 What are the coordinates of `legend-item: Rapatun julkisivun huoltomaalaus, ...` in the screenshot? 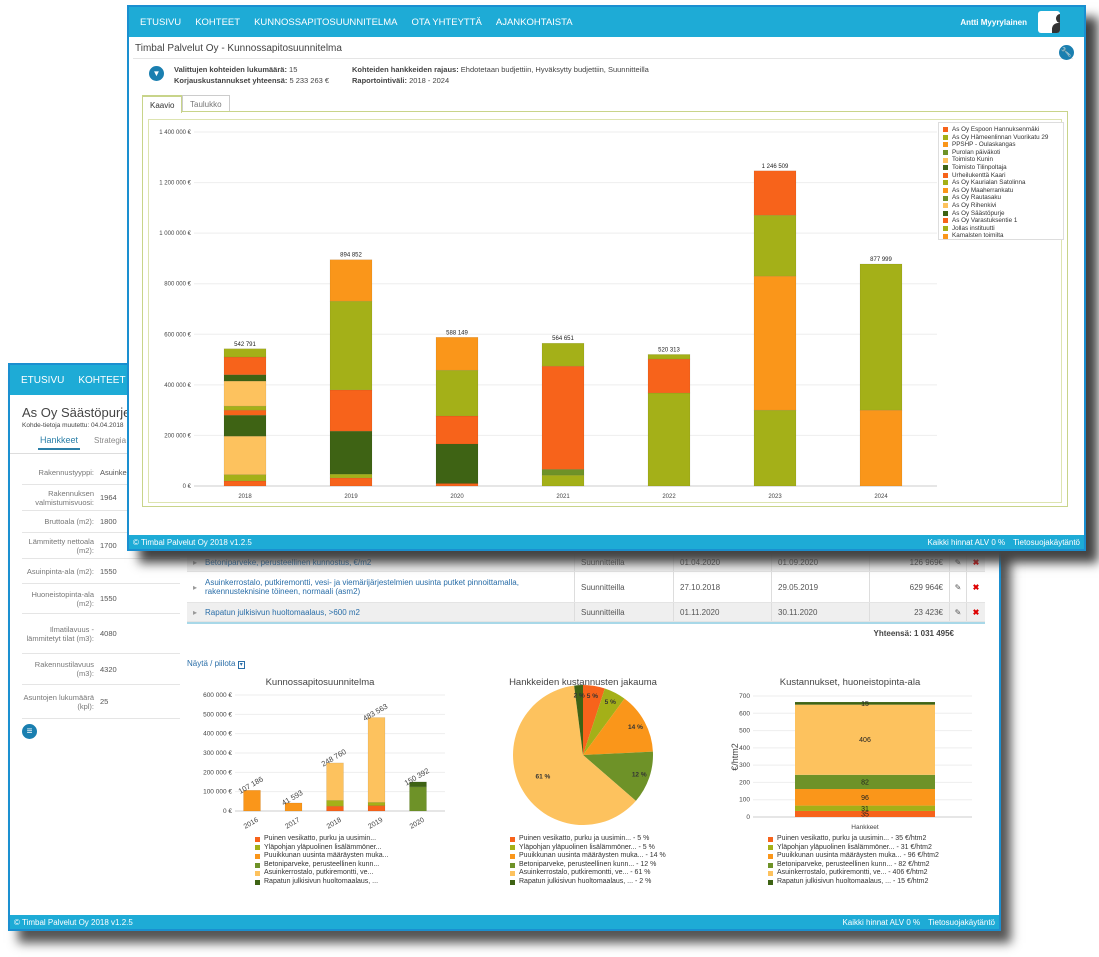 It's located at (322, 882).